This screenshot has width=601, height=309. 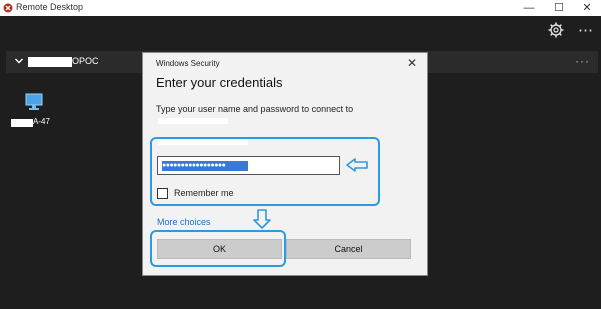 I want to click on gear-icon, so click(x=556, y=30).